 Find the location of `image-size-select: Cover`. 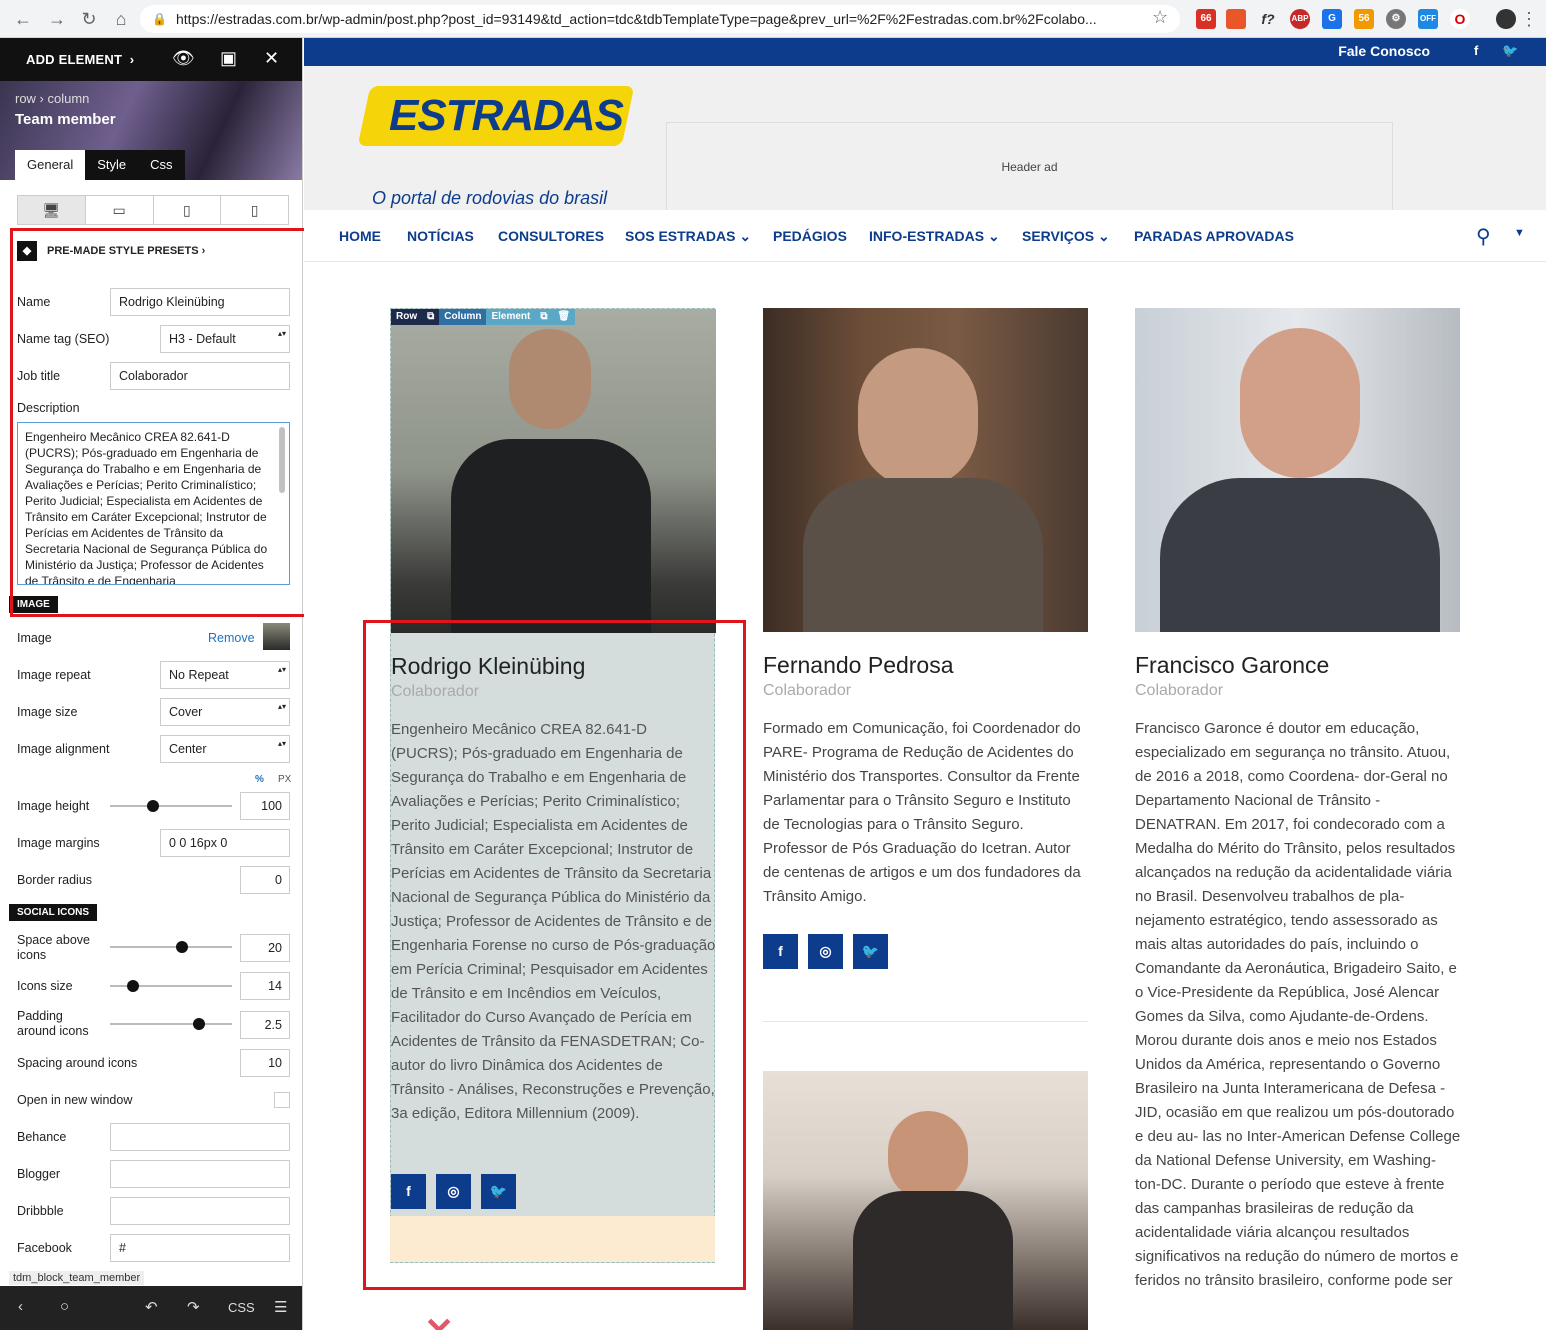

image-size-select: Cover is located at coordinates (225, 712).